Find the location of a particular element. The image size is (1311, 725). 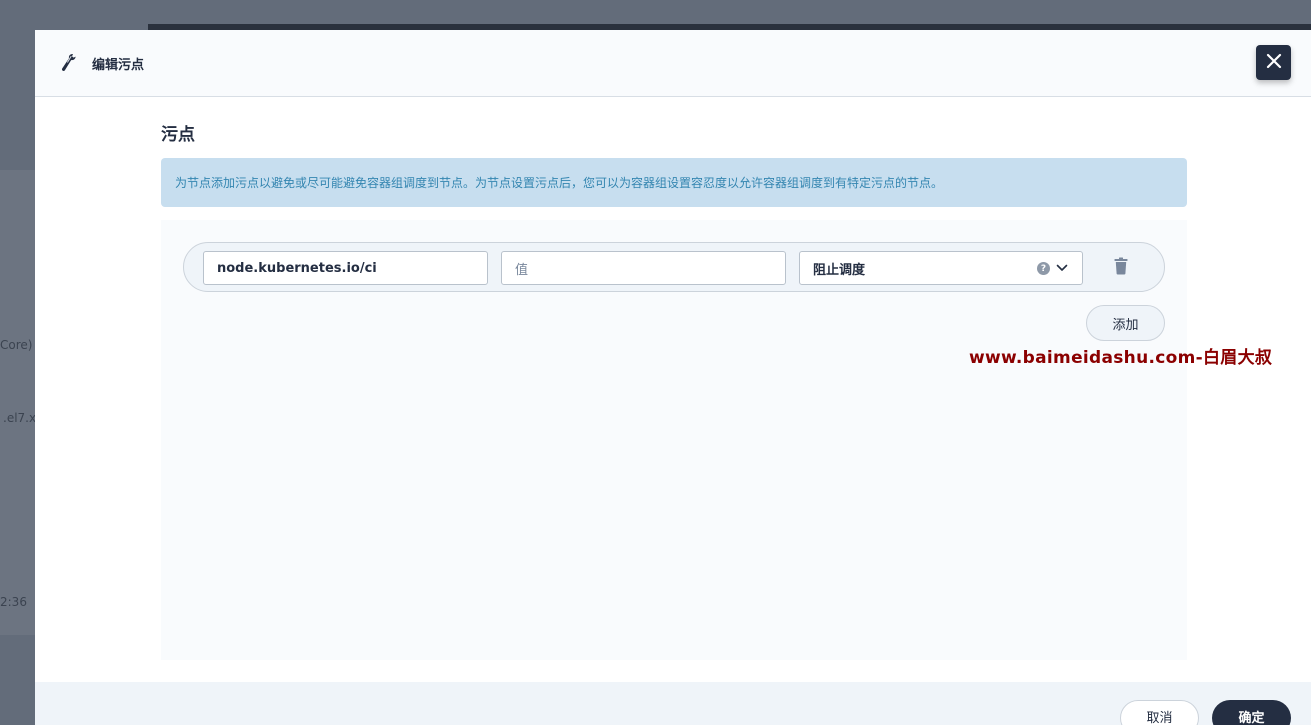

dialog-footer: 取消 确定 is located at coordinates (673, 703).